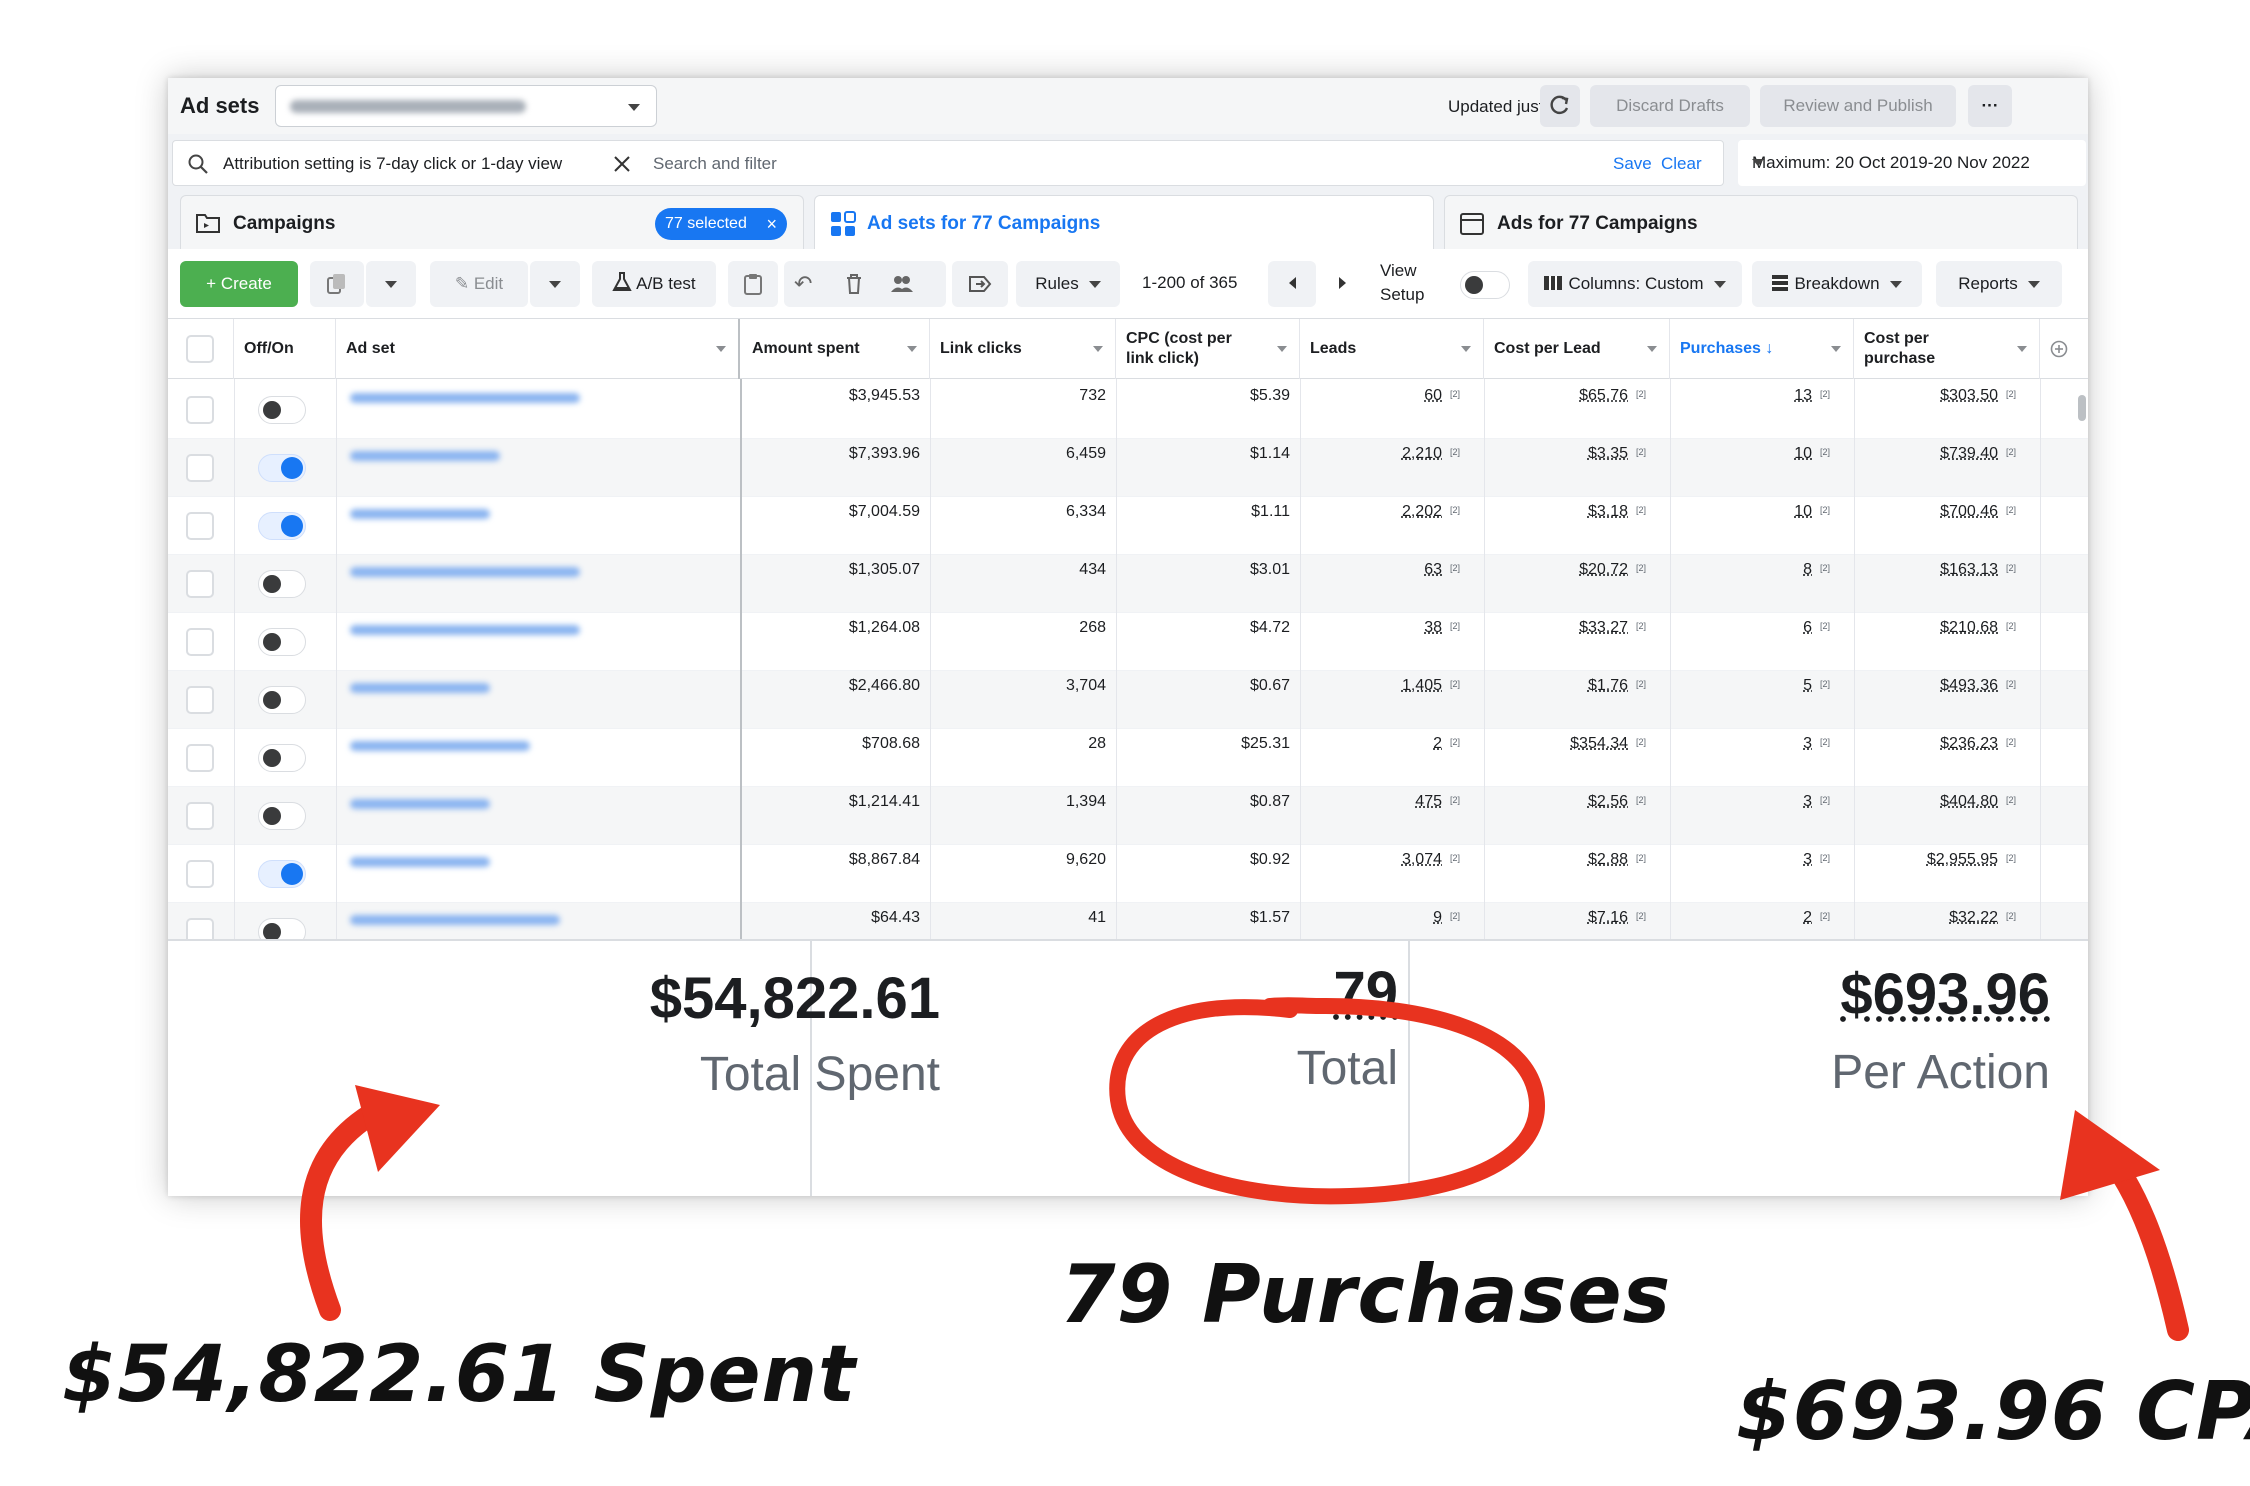 This screenshot has height=1486, width=2250. I want to click on red-circle-annotation, so click(1327, 1101).